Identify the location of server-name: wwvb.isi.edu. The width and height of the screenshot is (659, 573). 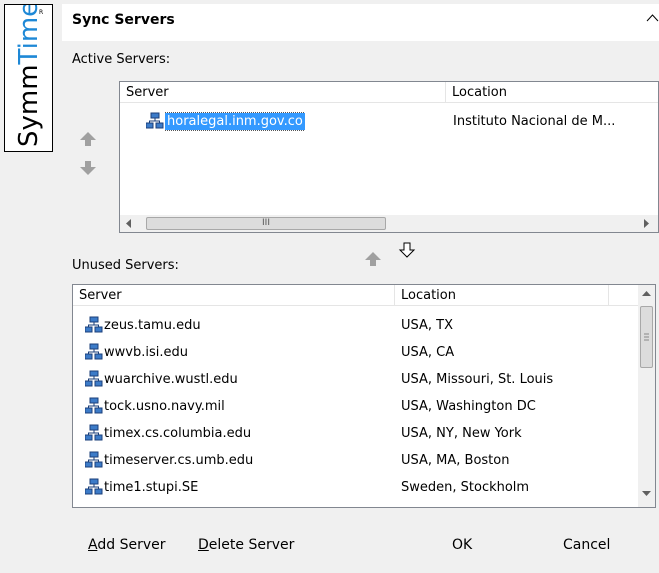
(146, 352).